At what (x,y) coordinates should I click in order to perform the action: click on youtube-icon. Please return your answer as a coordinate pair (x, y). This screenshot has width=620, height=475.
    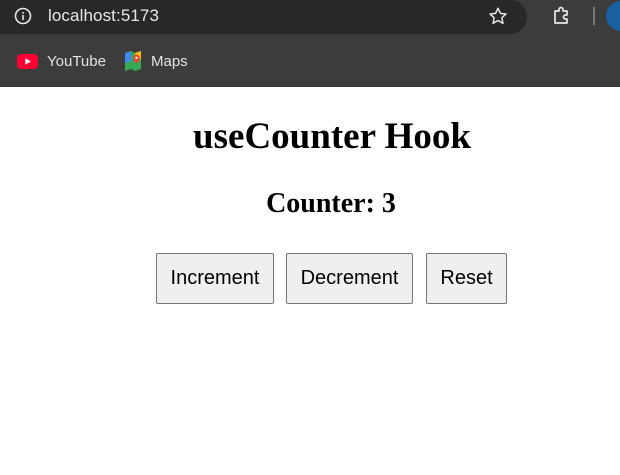
    Looking at the image, I should click on (27, 61).